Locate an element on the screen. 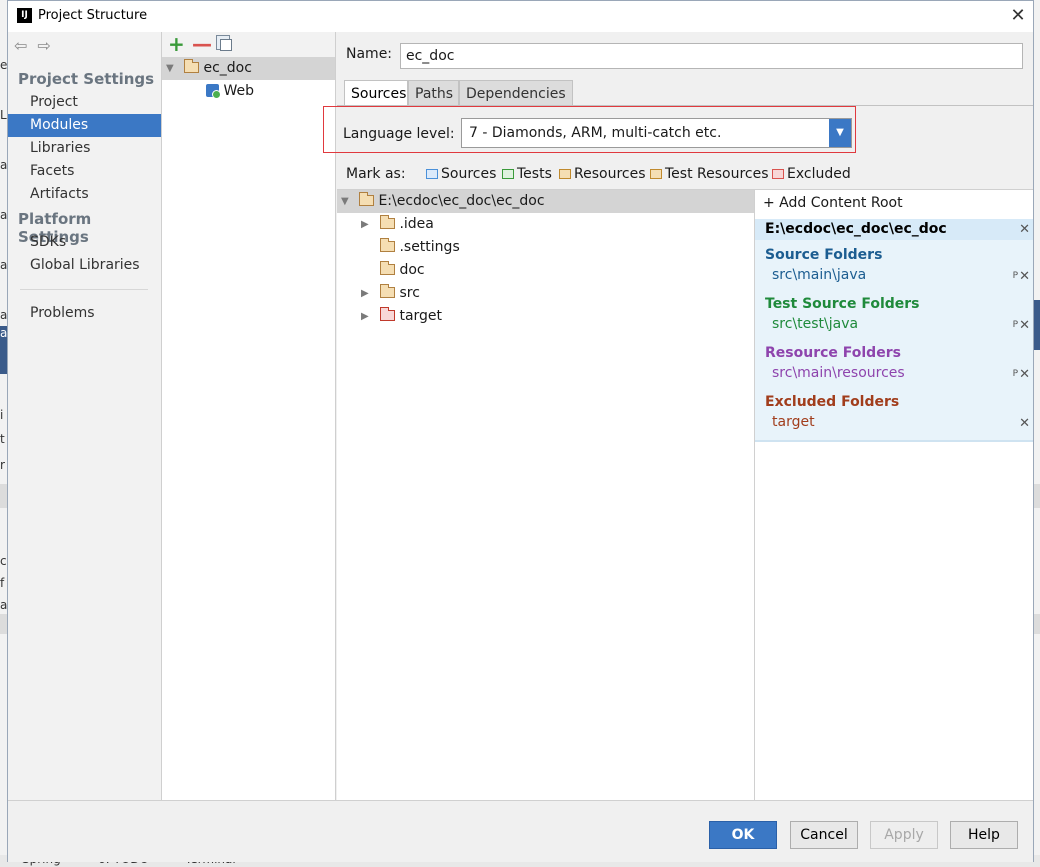 This screenshot has width=1040, height=867. tab-dependencies: Dependencies is located at coordinates (516, 93).